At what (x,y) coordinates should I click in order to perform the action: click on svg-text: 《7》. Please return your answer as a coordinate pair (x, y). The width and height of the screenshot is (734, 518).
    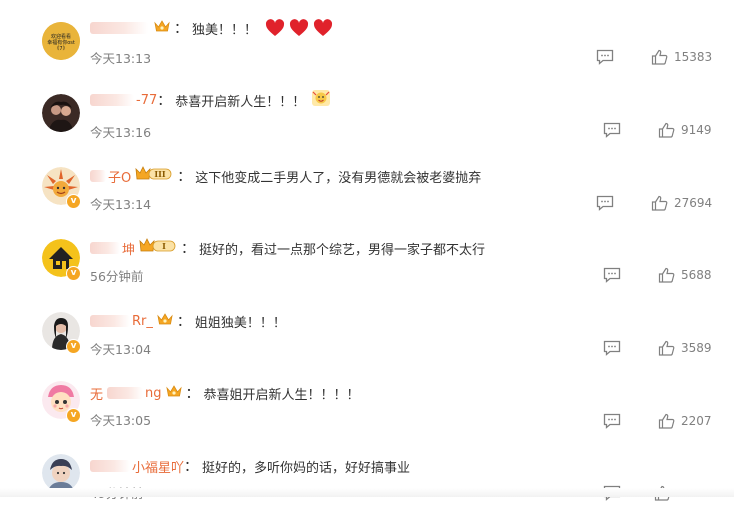
    Looking at the image, I should click on (60, 49).